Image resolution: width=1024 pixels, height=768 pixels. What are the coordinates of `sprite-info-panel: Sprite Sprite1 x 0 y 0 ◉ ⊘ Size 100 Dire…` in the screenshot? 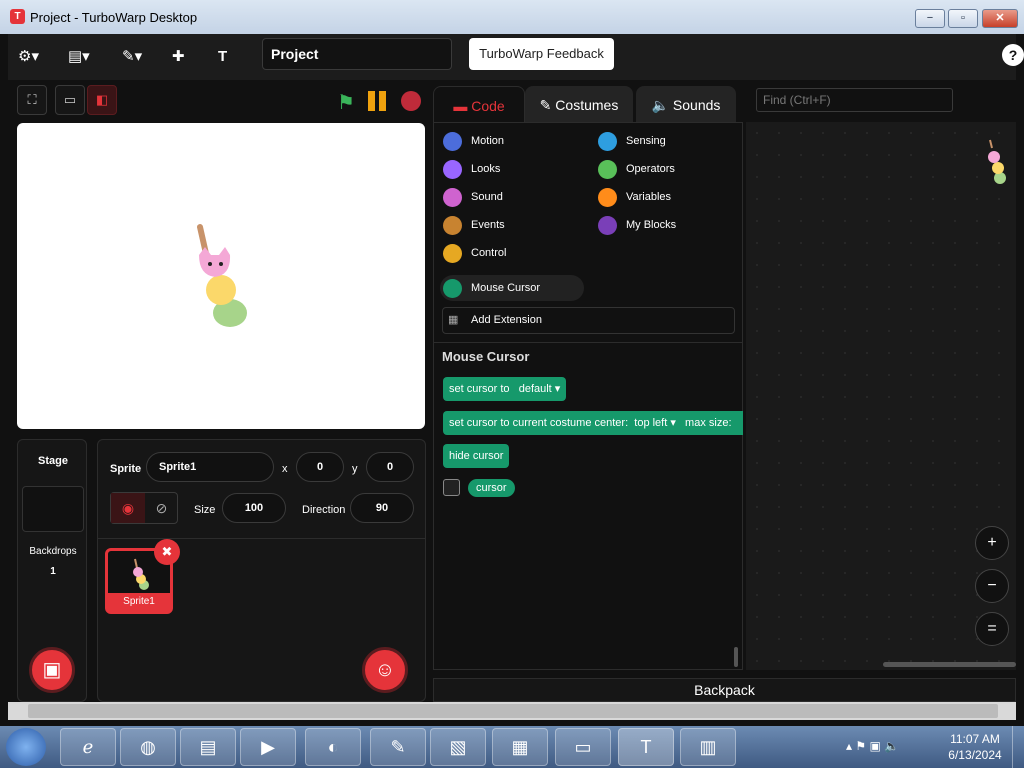 It's located at (261, 570).